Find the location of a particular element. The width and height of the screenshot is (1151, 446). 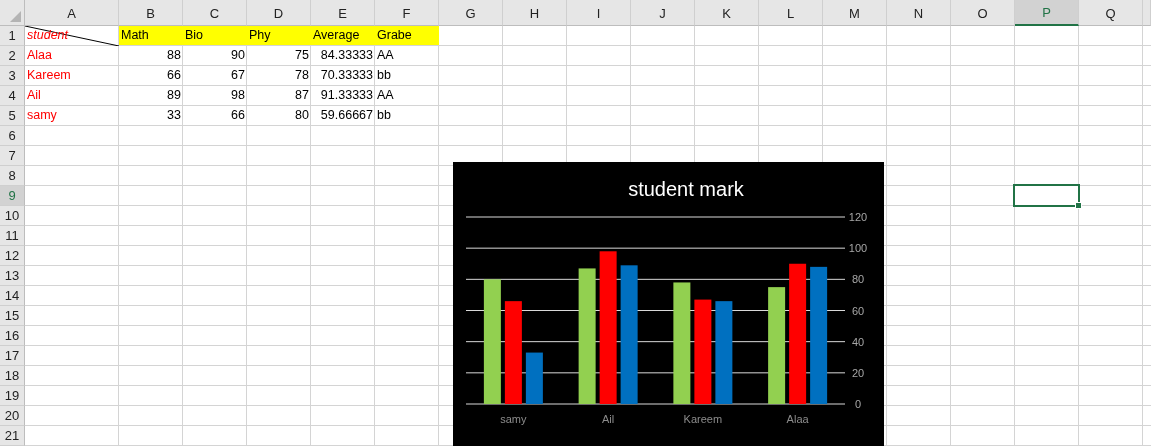

row-header: 6 is located at coordinates (12, 136).